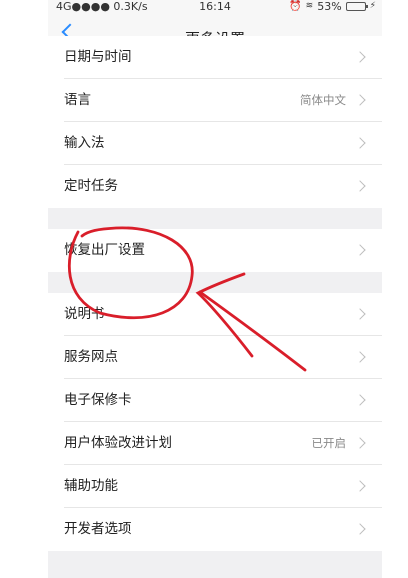 The image size is (408, 578). What do you see at coordinates (215, 314) in the screenshot?
I see `settings-row: 说明书` at bounding box center [215, 314].